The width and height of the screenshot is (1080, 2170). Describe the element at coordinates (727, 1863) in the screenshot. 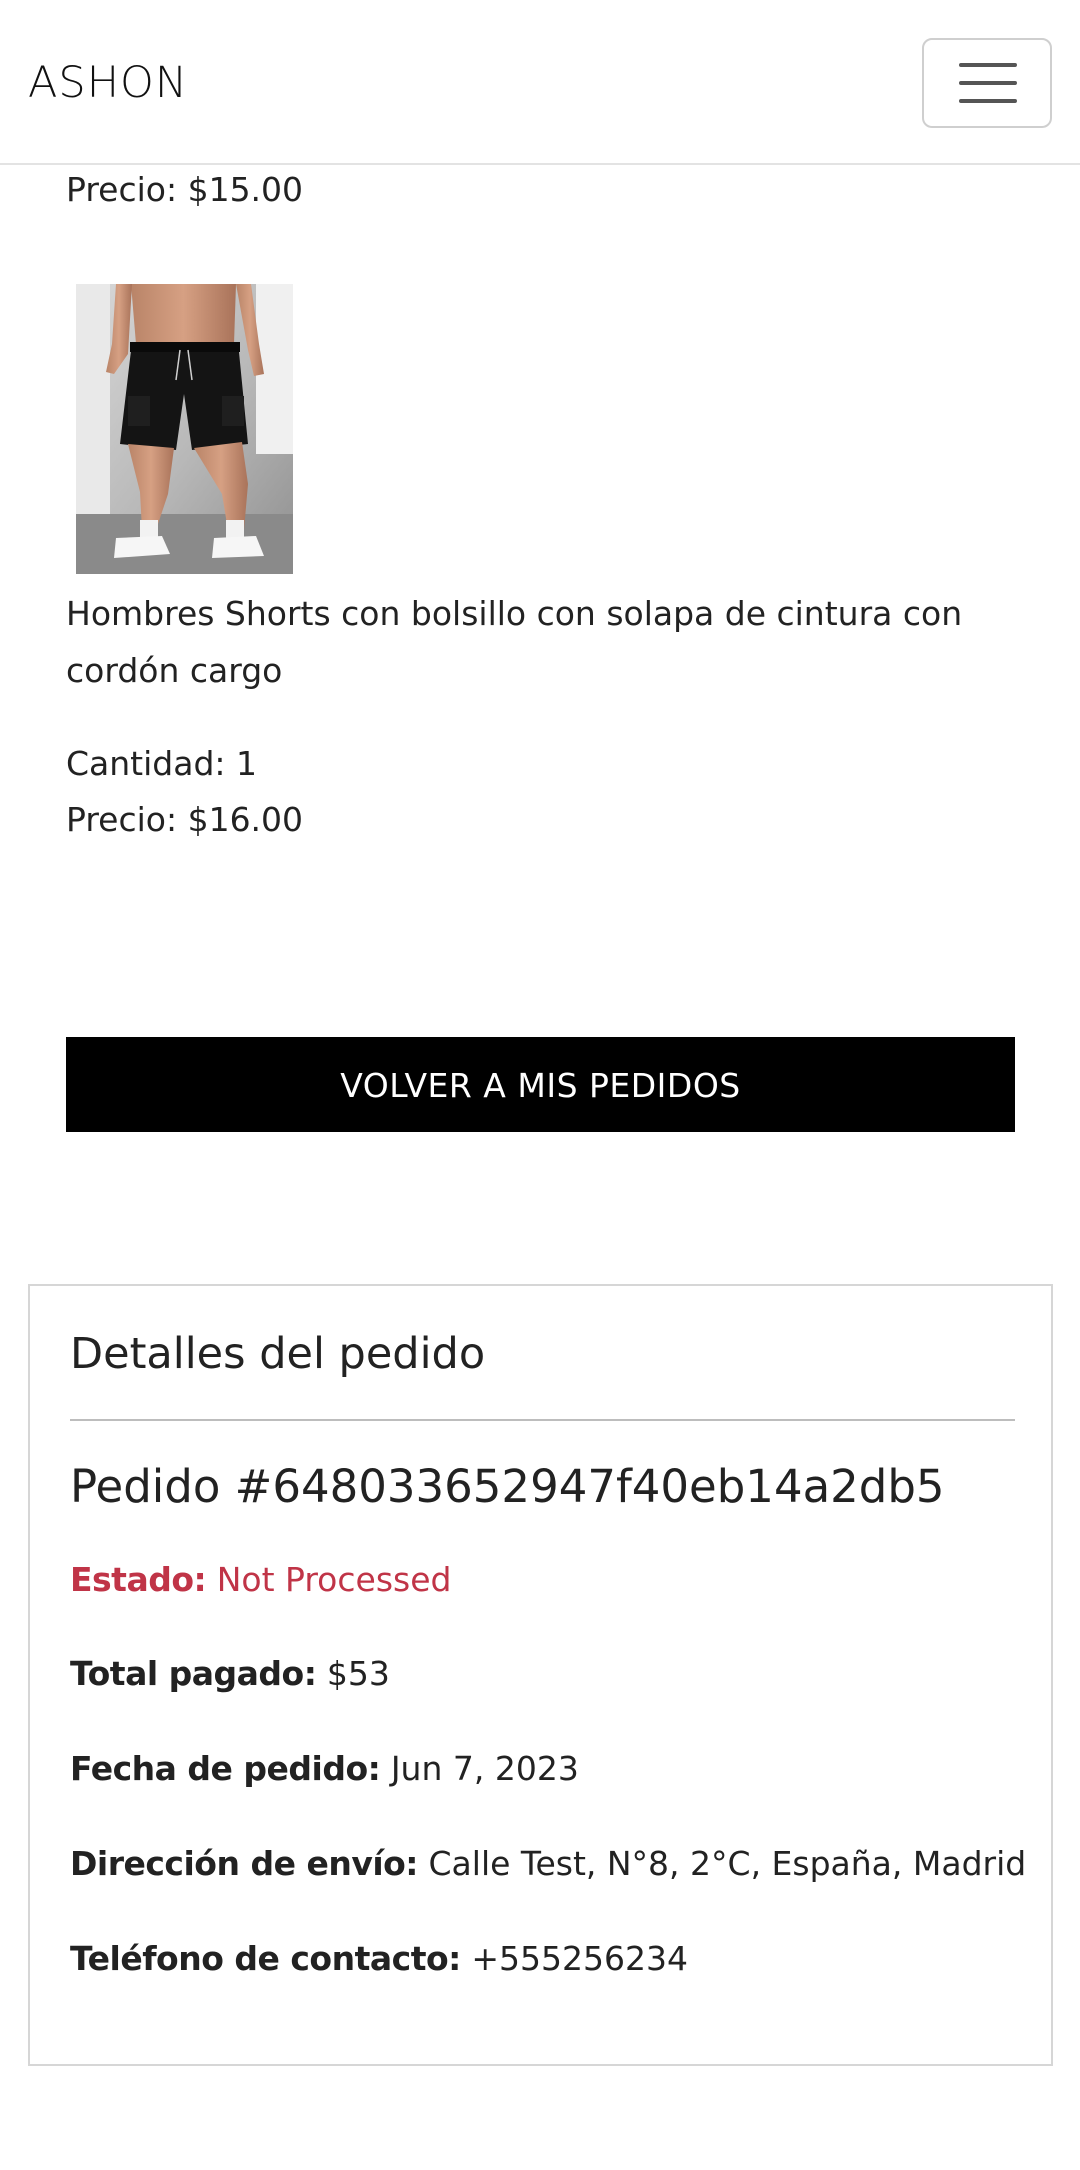

I see `shipping-address-value: Calle Test, N°8, 2°C, España, Madrid` at that location.